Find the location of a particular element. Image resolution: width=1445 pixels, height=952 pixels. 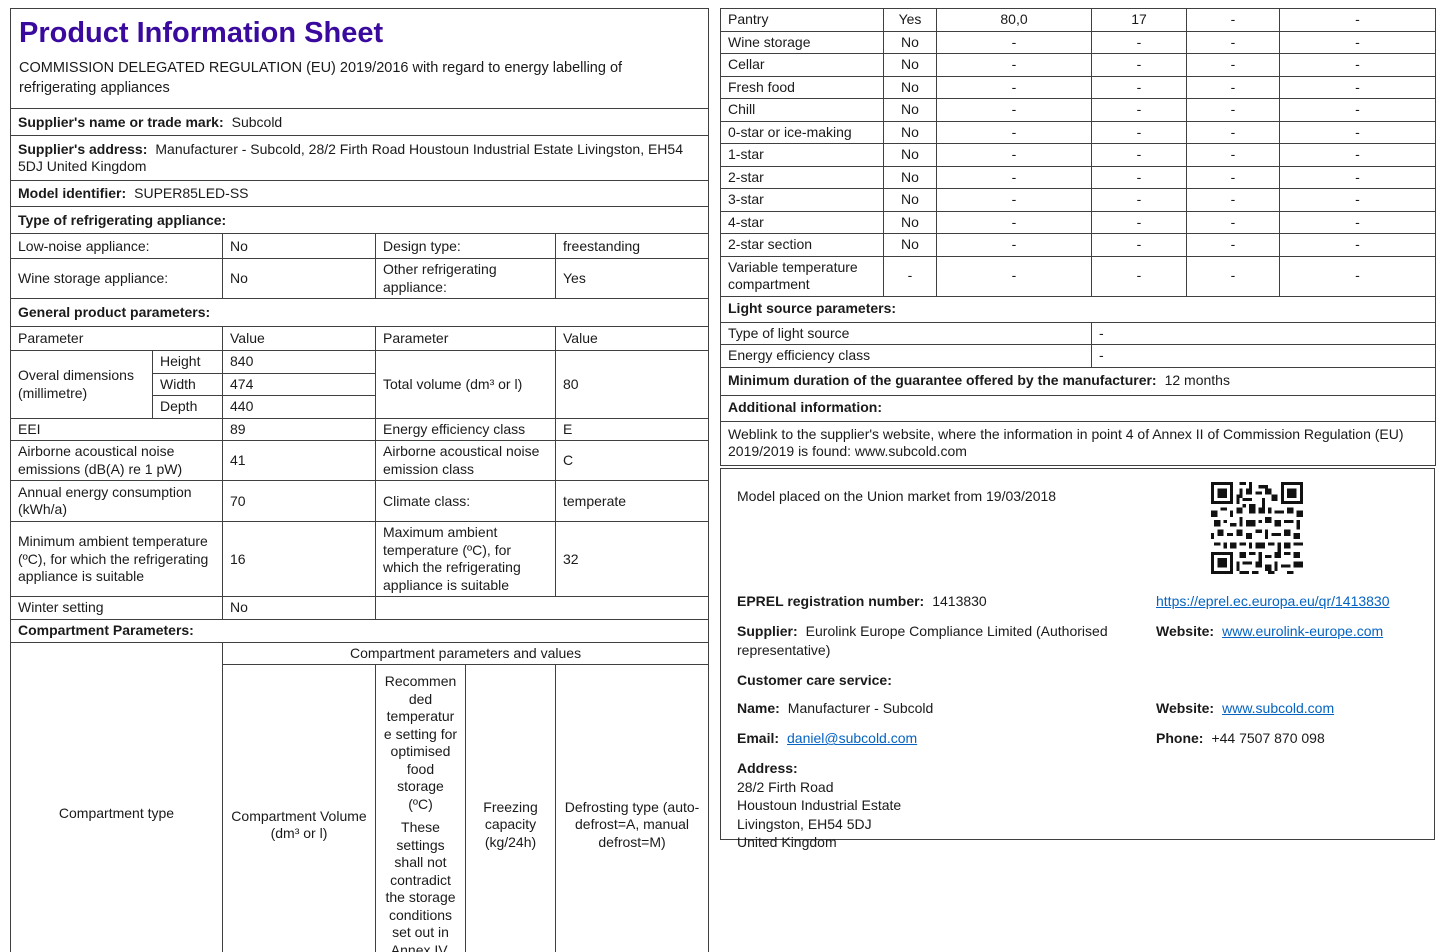

weblink-value: www.subcold.com is located at coordinates (910, 451).